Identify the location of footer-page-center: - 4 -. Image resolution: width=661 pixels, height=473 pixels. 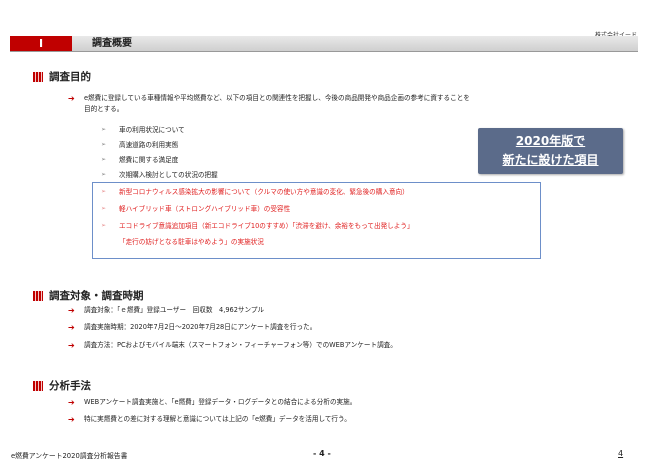
(322, 453).